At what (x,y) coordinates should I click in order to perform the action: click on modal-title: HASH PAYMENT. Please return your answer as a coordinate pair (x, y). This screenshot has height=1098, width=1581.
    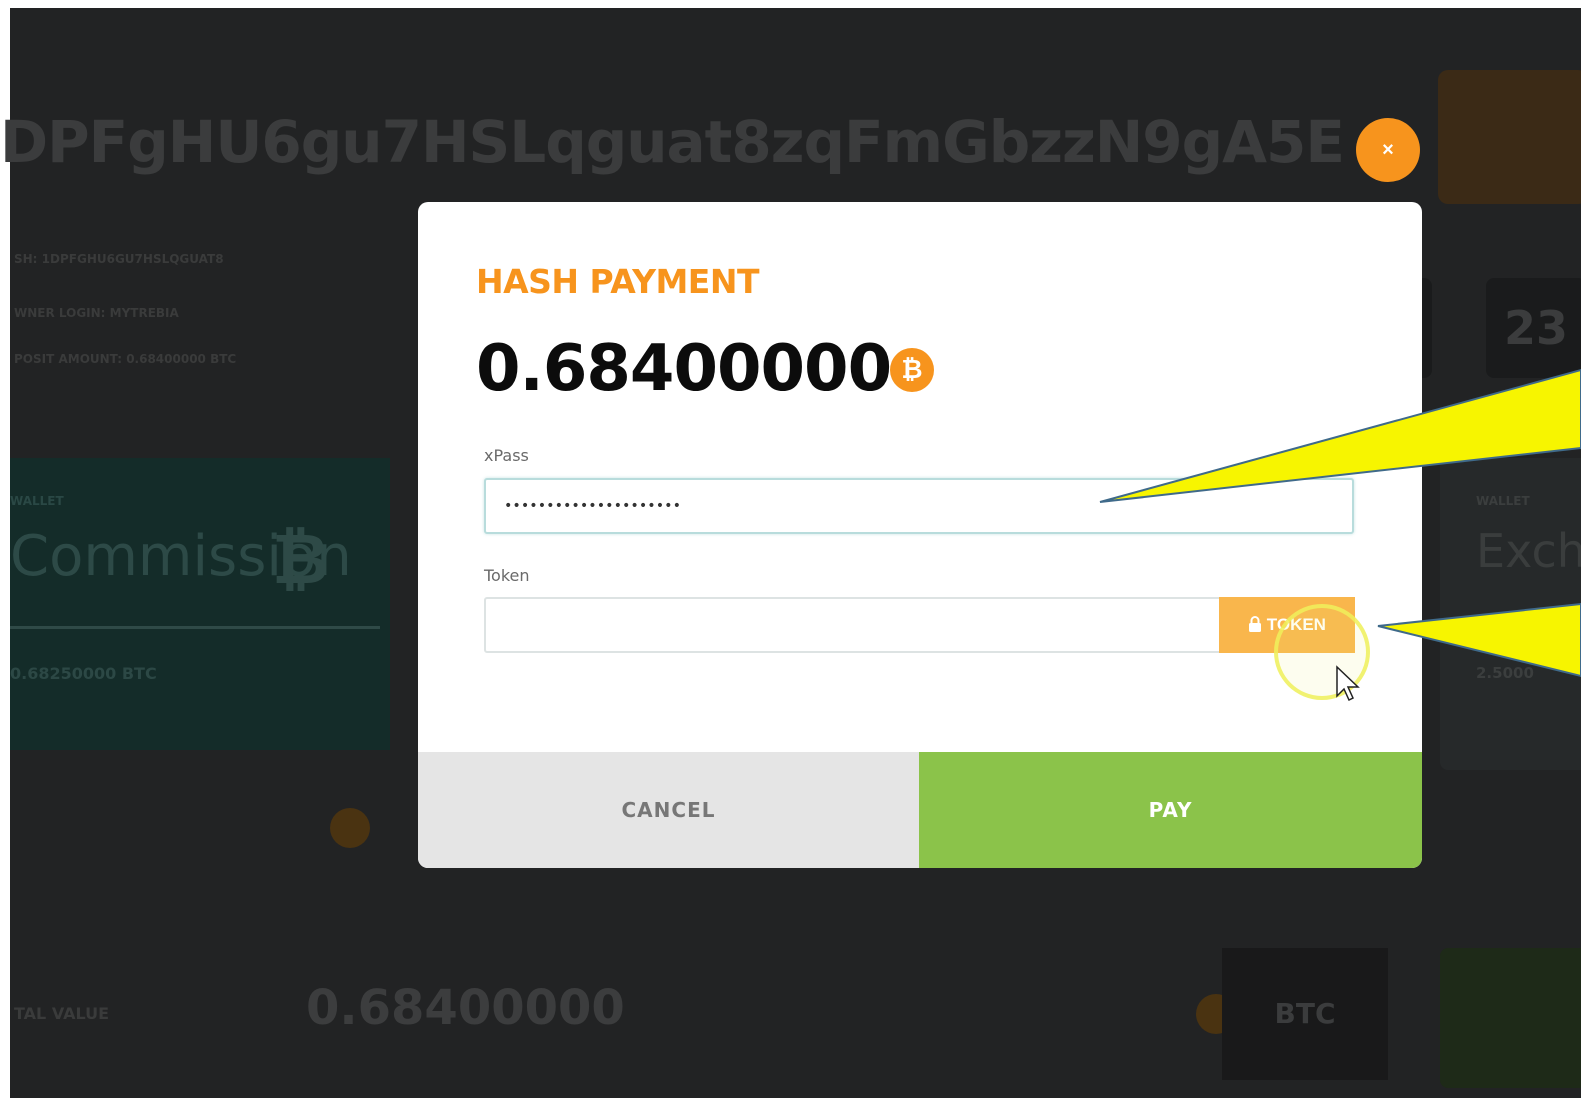
    Looking at the image, I should click on (617, 281).